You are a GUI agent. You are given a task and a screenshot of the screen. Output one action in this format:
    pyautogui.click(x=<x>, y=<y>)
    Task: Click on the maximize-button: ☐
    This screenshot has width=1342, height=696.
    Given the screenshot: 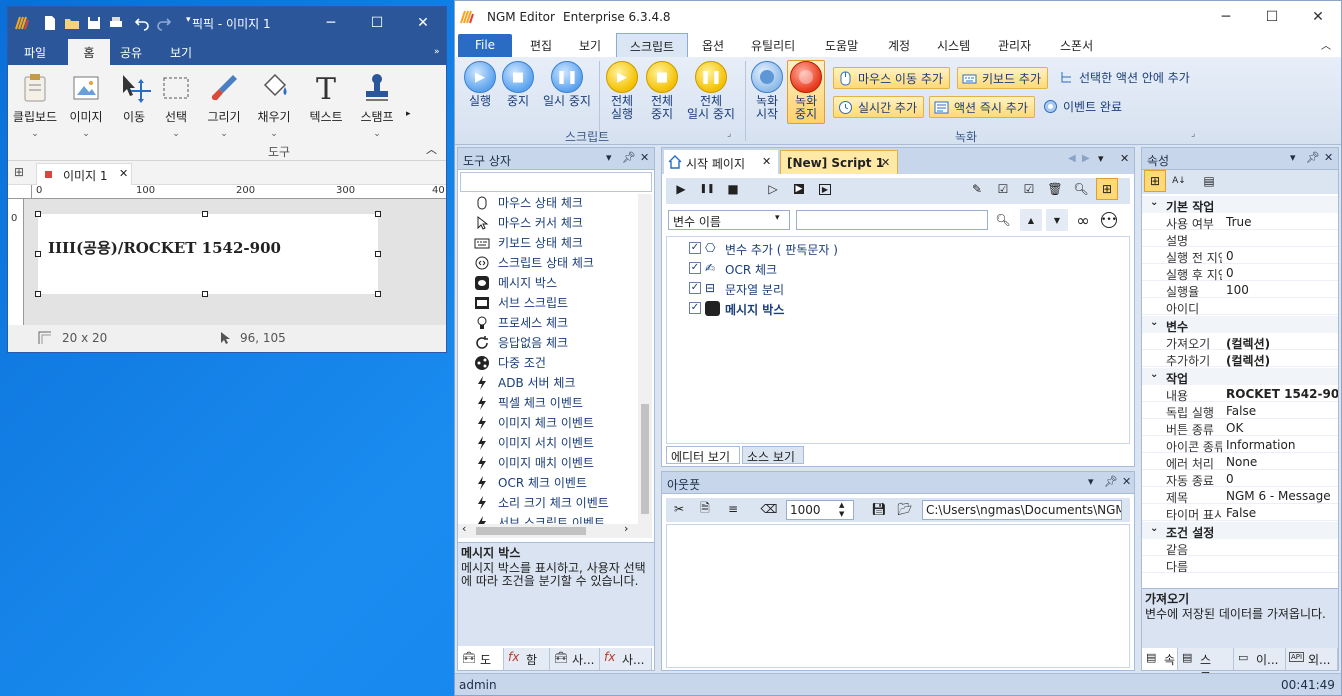 What is the action you would take?
    pyautogui.click(x=1272, y=17)
    